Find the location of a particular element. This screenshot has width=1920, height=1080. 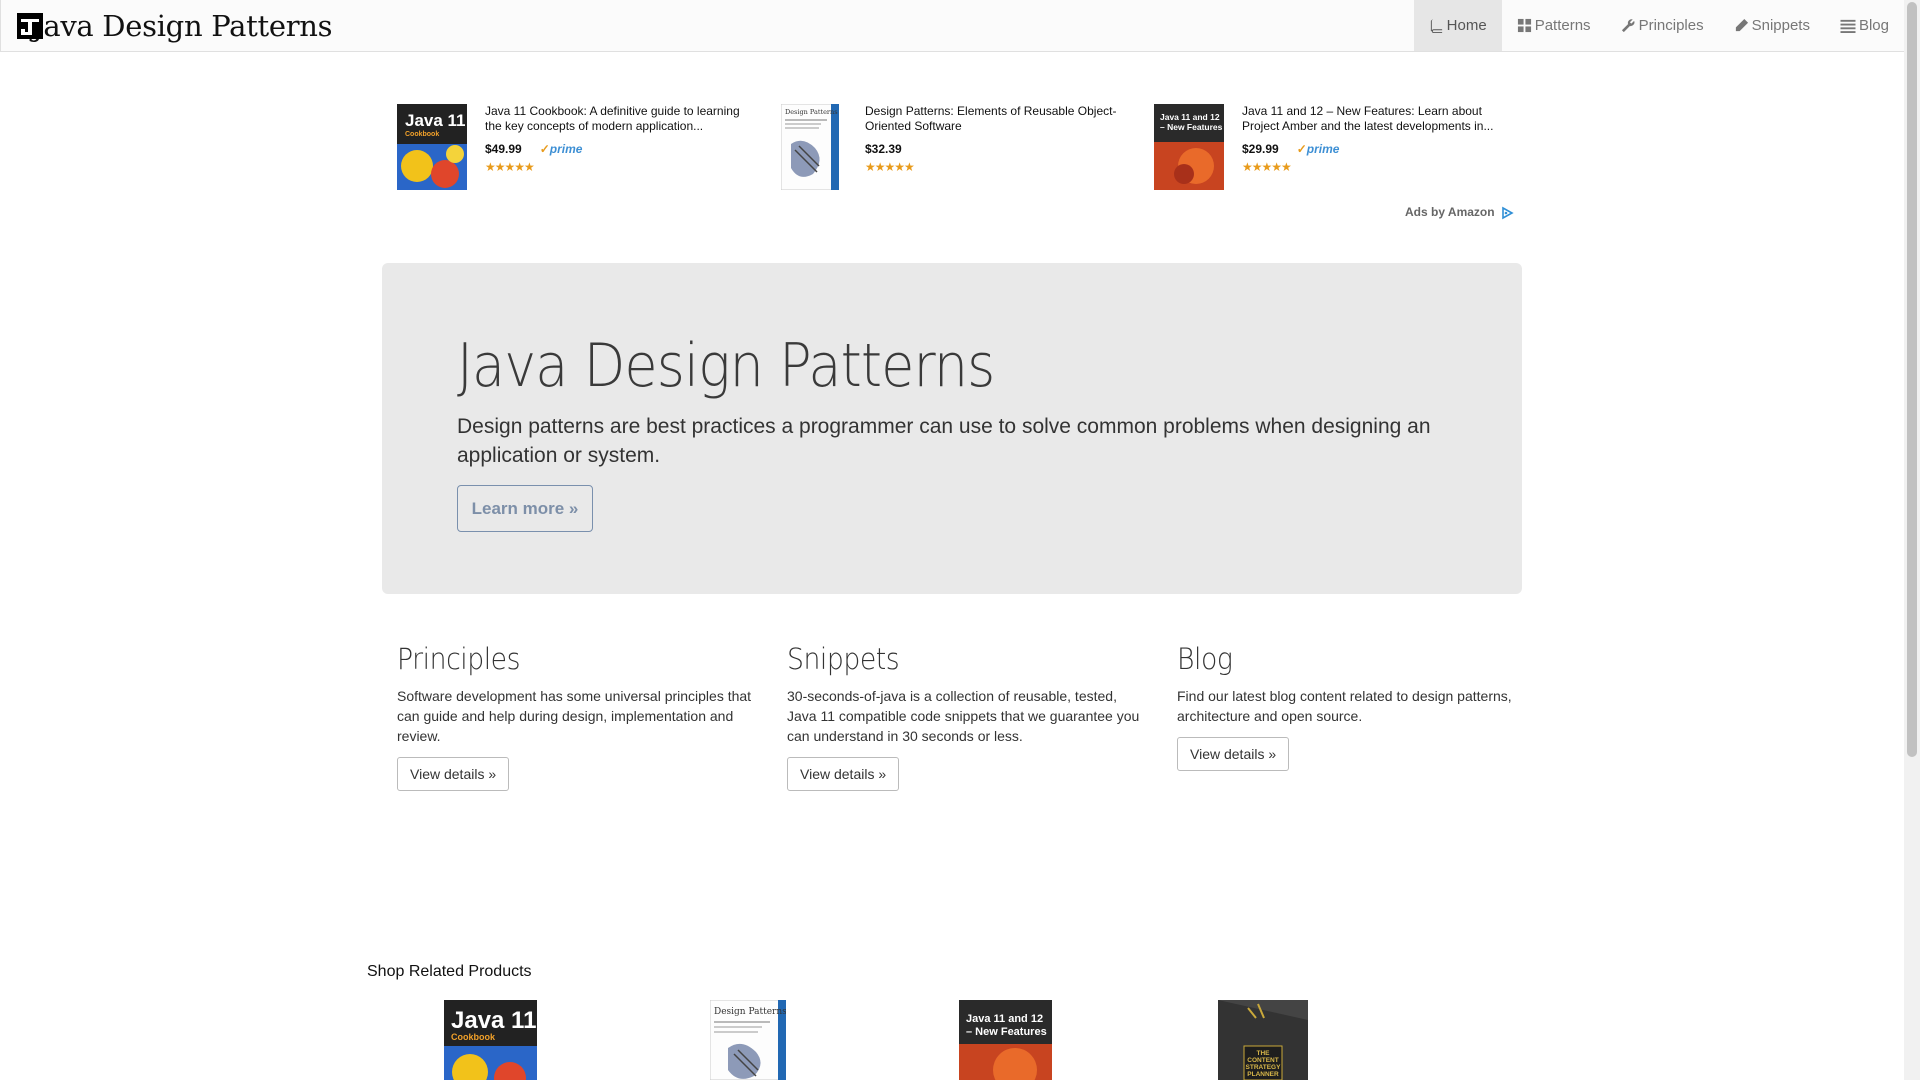

ads-by-amazon: Ads by Amazon is located at coordinates (1450, 212).